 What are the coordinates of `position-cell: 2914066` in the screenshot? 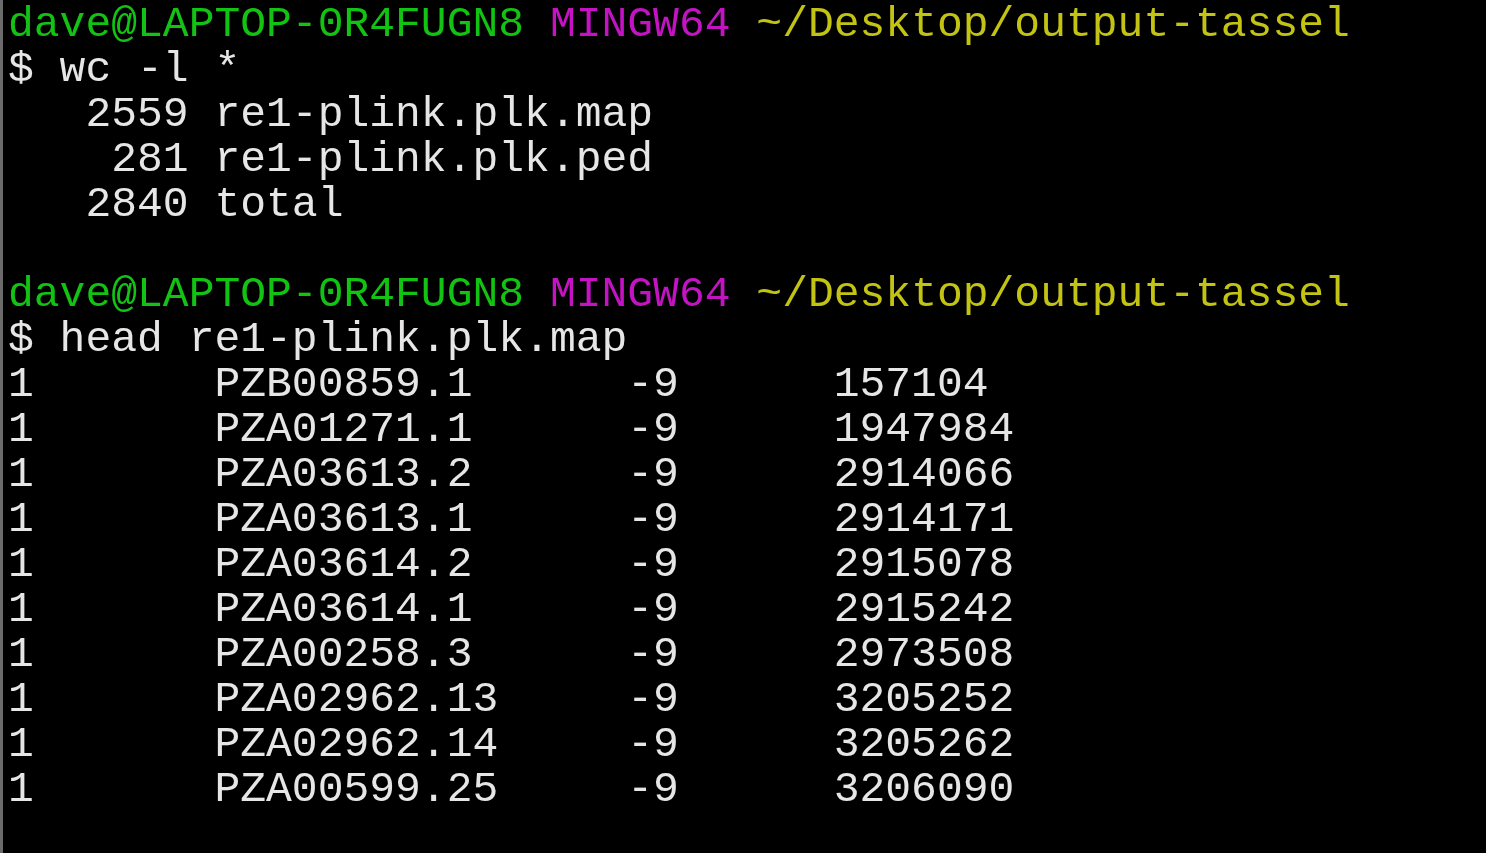 It's located at (924, 474).